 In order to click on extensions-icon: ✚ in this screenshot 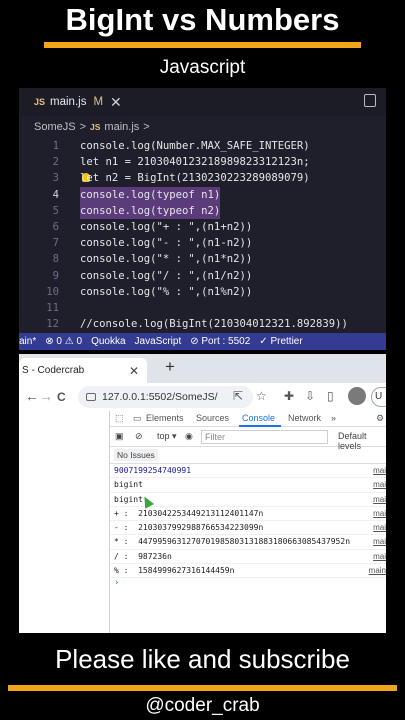, I will do `click(289, 396)`.